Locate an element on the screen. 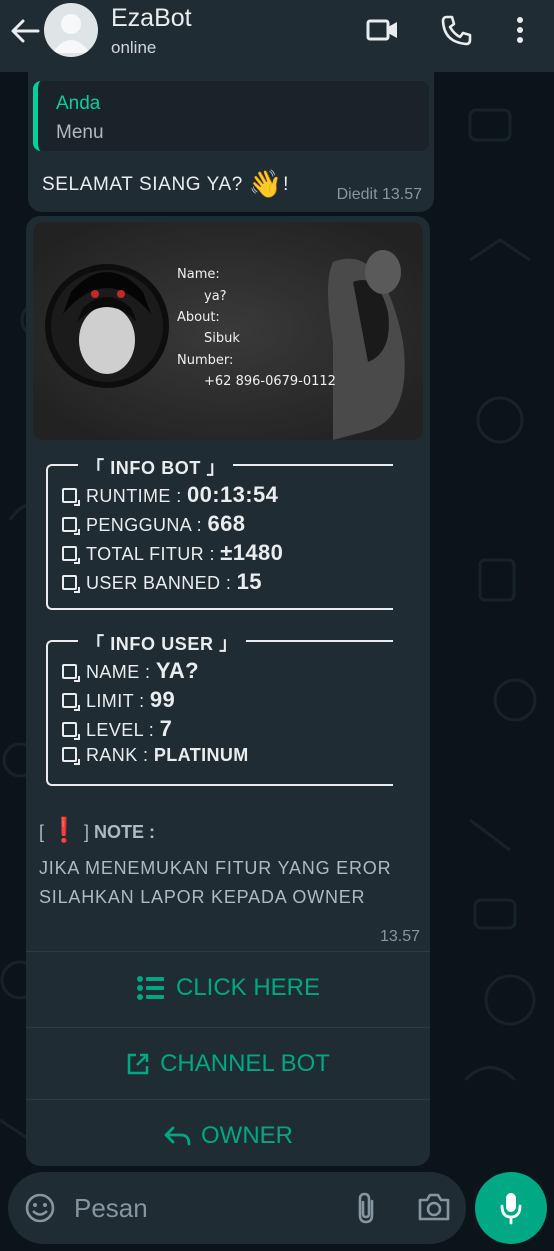  note-heading: [ ❗ ] NOTE : is located at coordinates (97, 830).